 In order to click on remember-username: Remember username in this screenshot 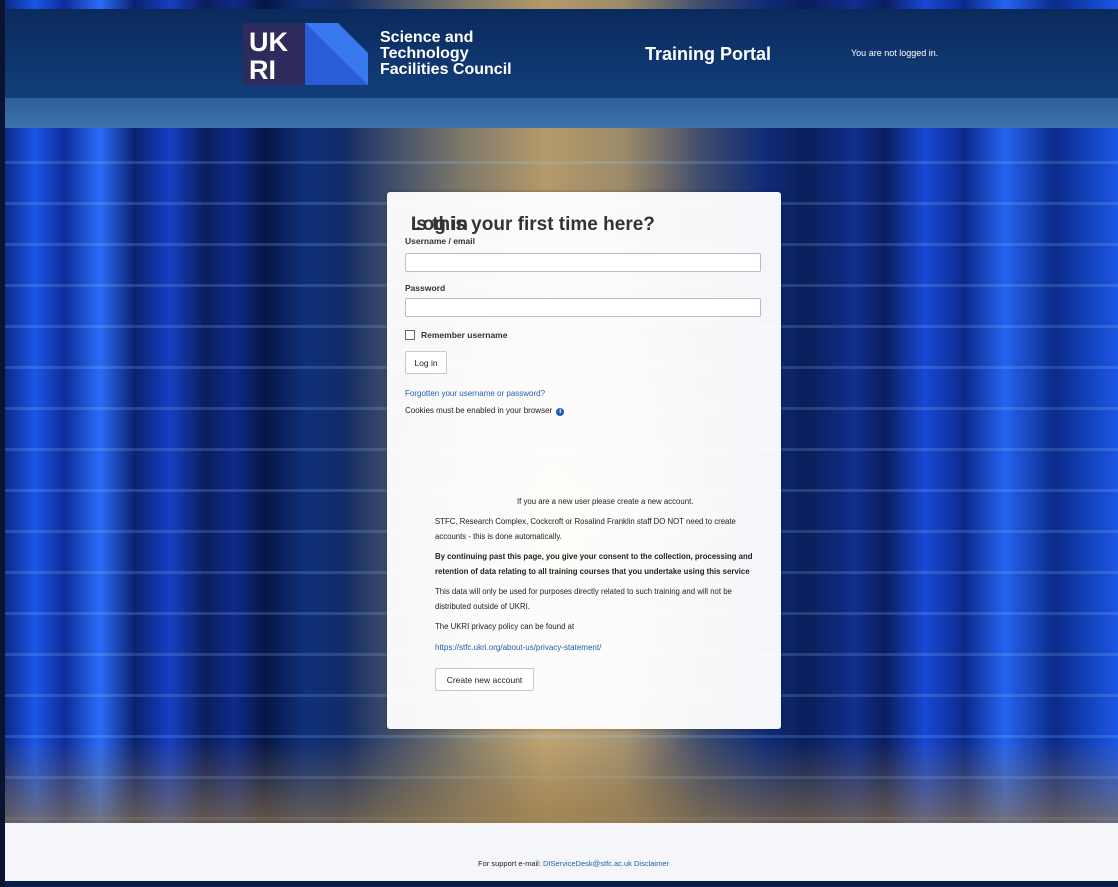, I will do `click(456, 335)`.